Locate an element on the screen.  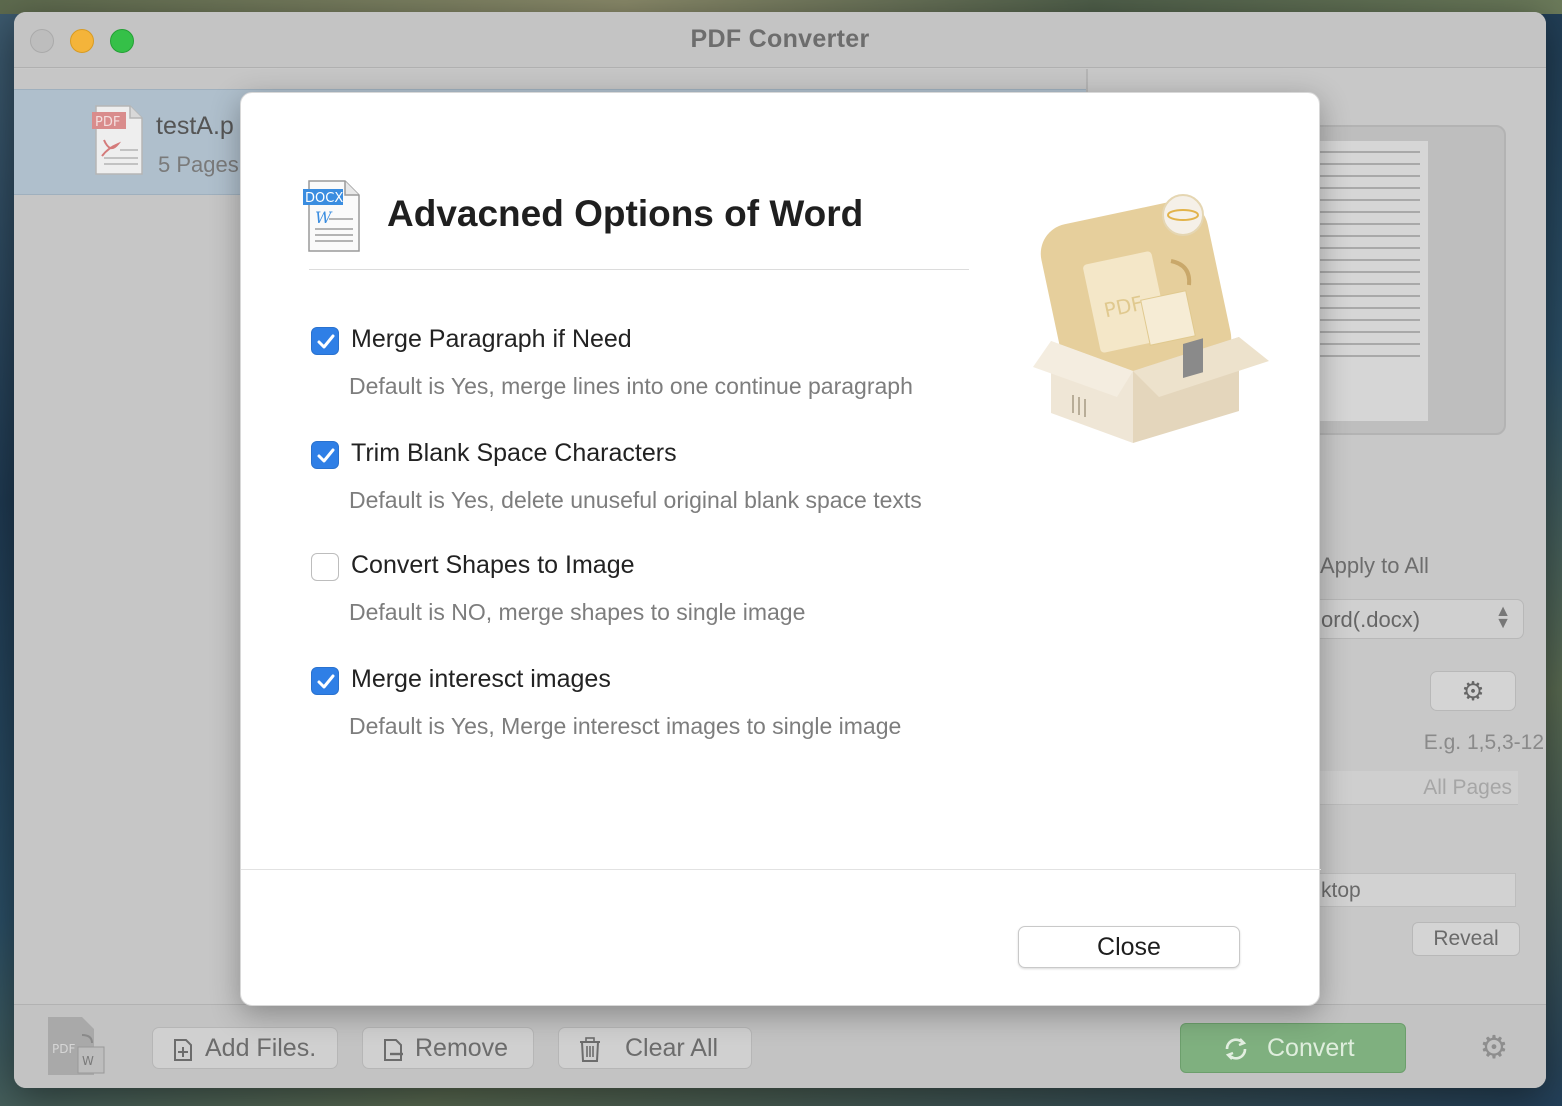
select-arrows-icon: ▲ ▼ is located at coordinates (1503, 617).